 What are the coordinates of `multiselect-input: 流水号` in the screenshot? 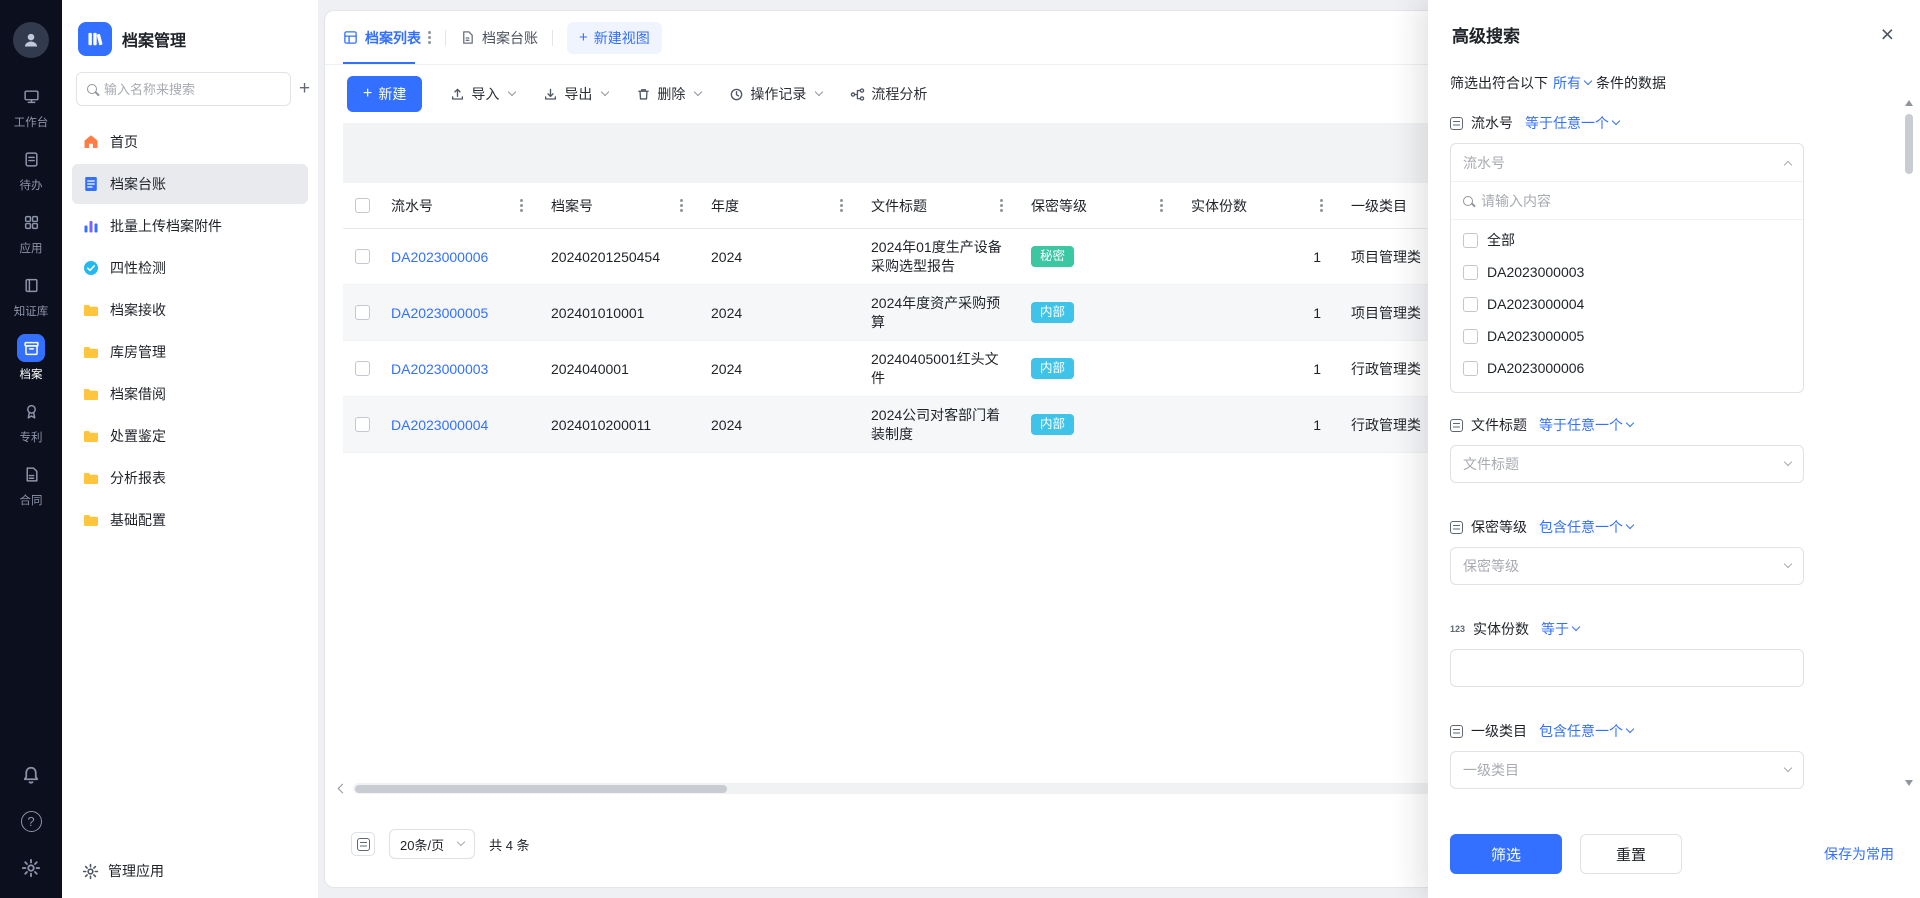 It's located at (1627, 163).